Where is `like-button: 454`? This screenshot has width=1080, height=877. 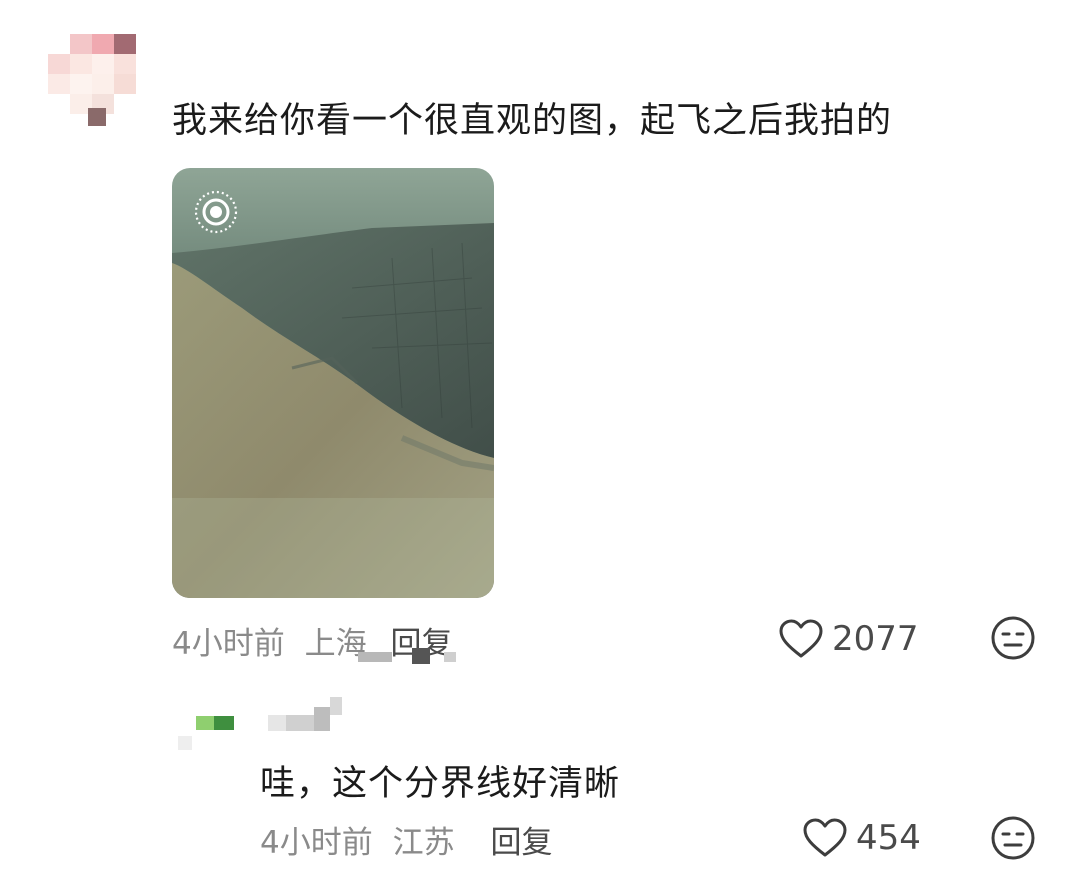
like-button: 454 is located at coordinates (861, 838).